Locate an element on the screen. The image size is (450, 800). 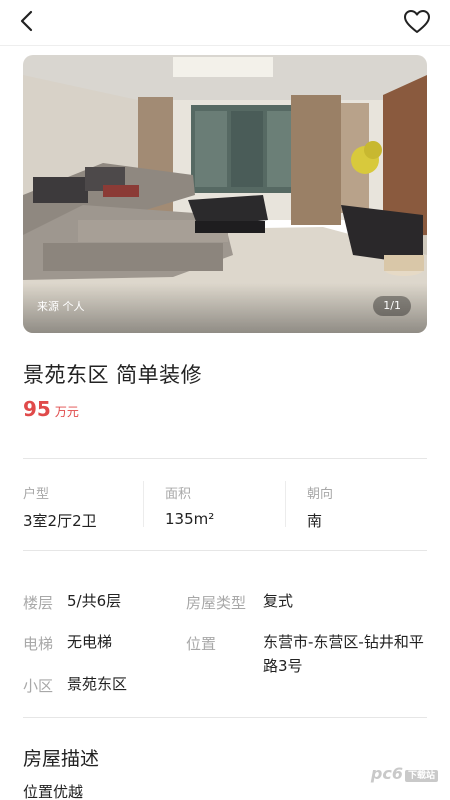
watermark-suffix: 下载站 is located at coordinates (421, 776).